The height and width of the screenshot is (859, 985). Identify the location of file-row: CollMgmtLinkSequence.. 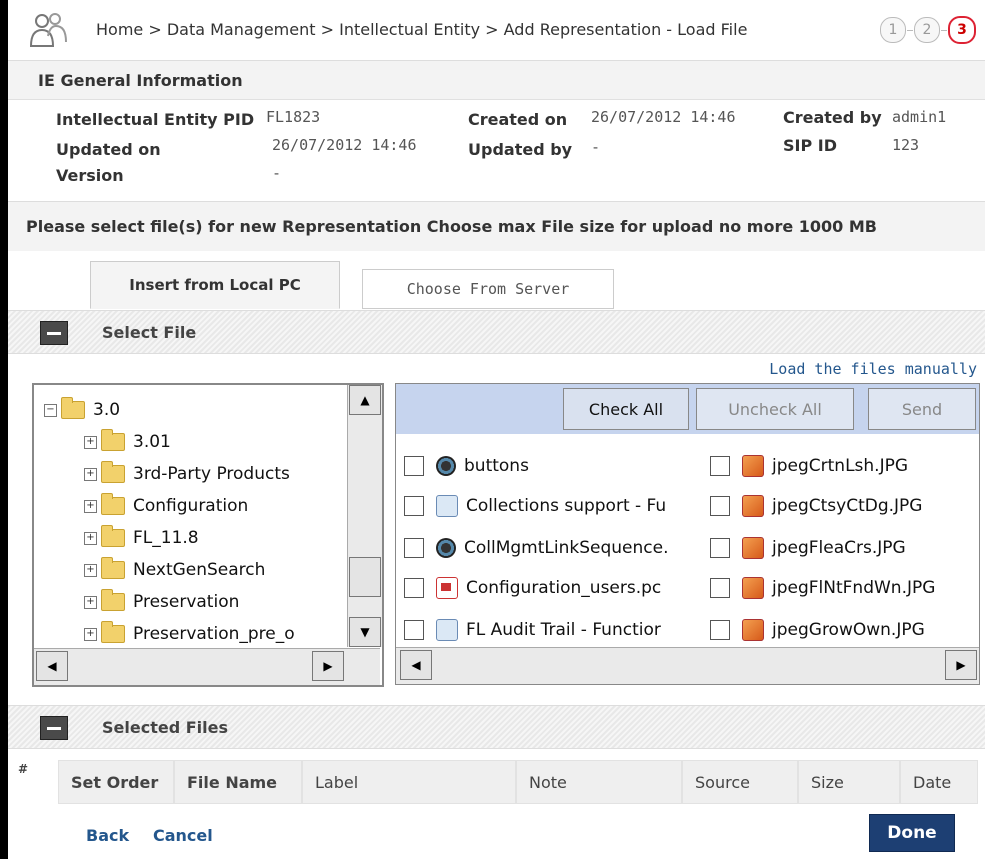
(536, 548).